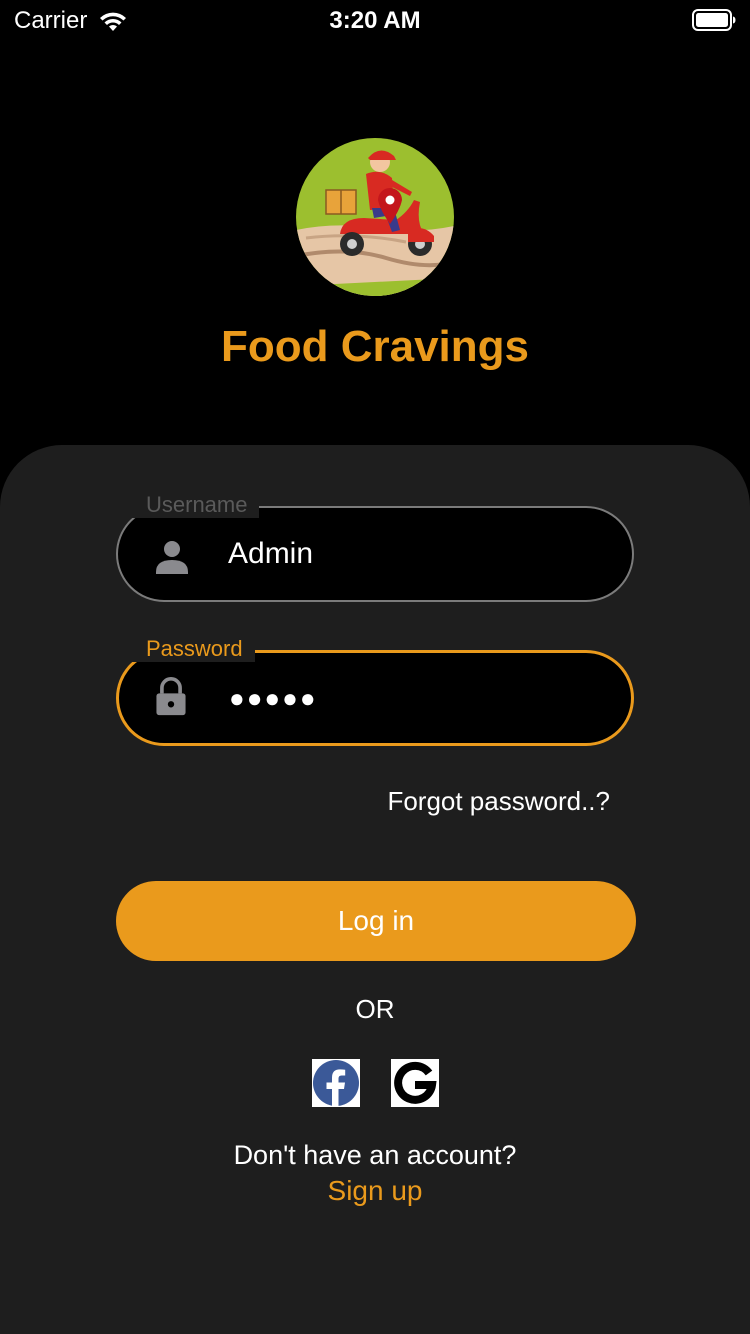 Image resolution: width=750 pixels, height=1334 pixels. I want to click on status-time: 3:20 AM, so click(375, 20).